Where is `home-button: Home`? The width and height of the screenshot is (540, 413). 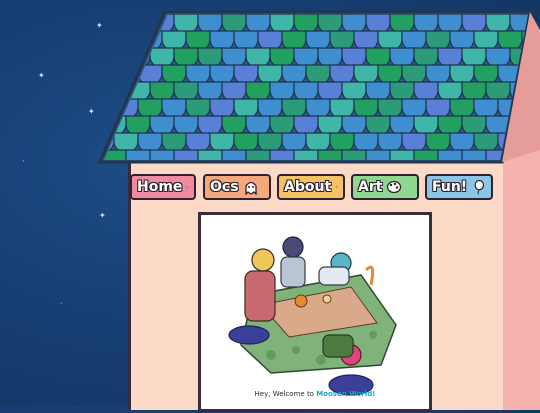 home-button: Home is located at coordinates (163, 187).